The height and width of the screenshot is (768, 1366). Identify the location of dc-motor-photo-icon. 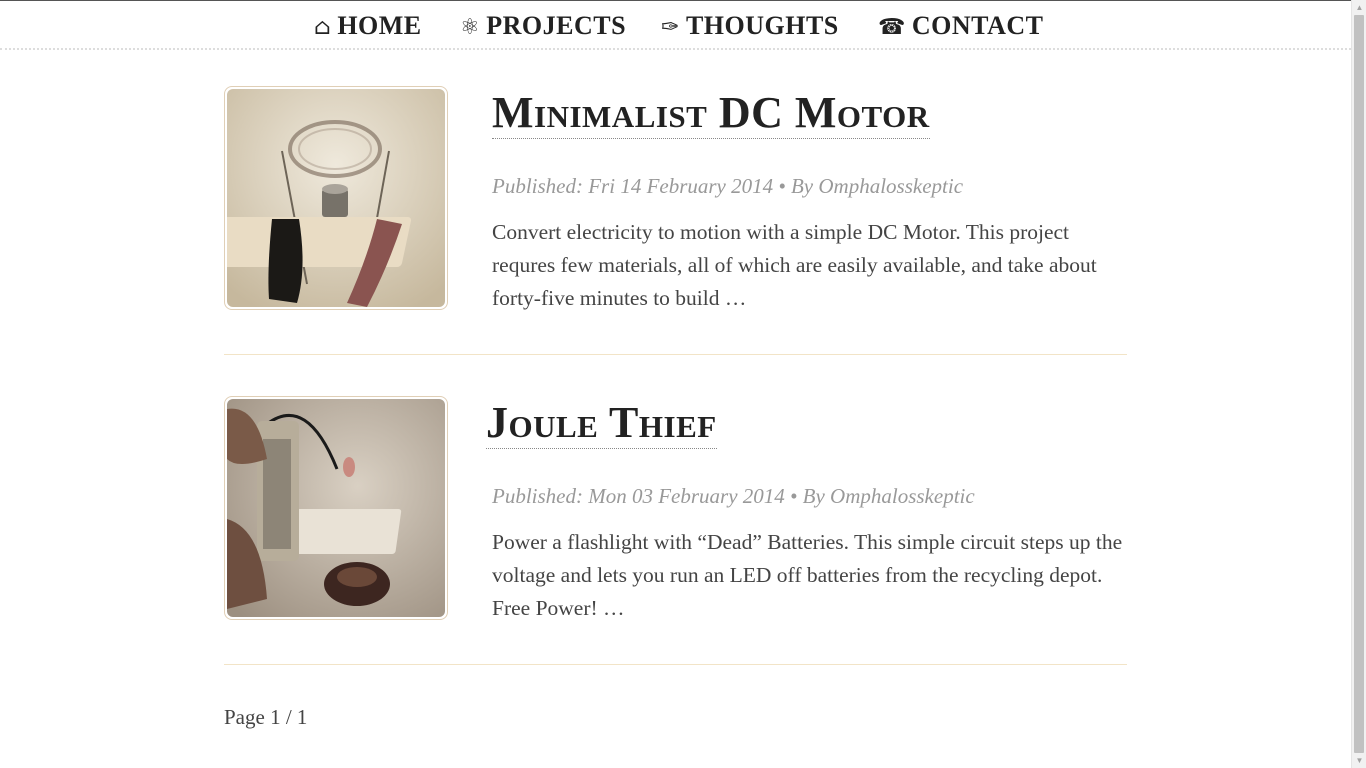
(336, 198).